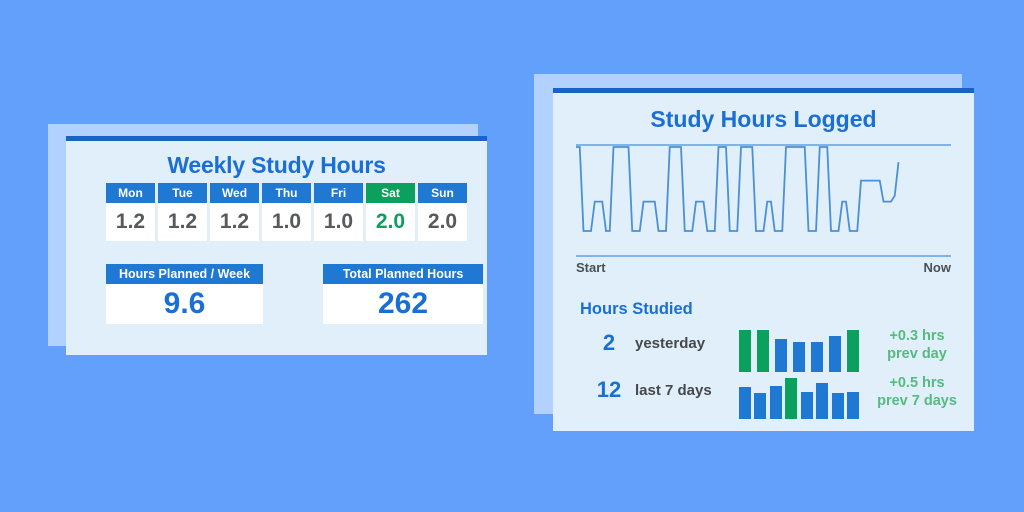 This screenshot has height=512, width=1024. I want to click on yesterday-delta-period: prev day, so click(917, 353).